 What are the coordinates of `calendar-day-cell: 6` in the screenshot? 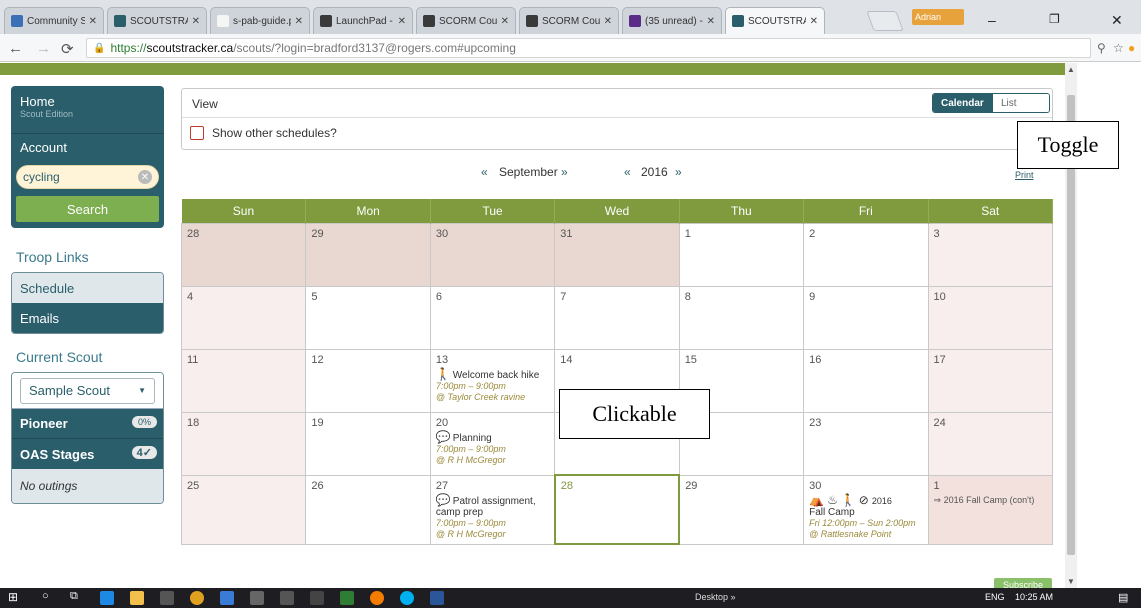 It's located at (492, 317).